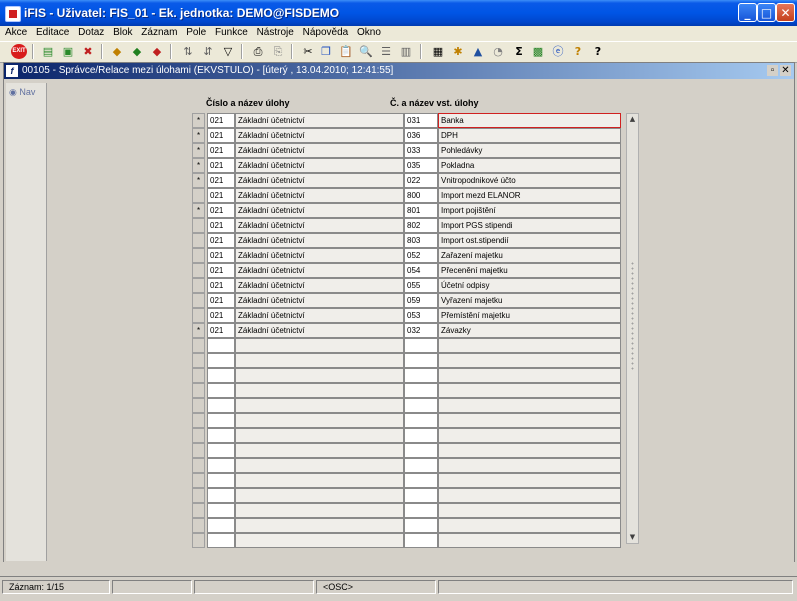 This screenshot has height=601, width=797. I want to click on nav-panel: ◉ Nav, so click(26, 322).